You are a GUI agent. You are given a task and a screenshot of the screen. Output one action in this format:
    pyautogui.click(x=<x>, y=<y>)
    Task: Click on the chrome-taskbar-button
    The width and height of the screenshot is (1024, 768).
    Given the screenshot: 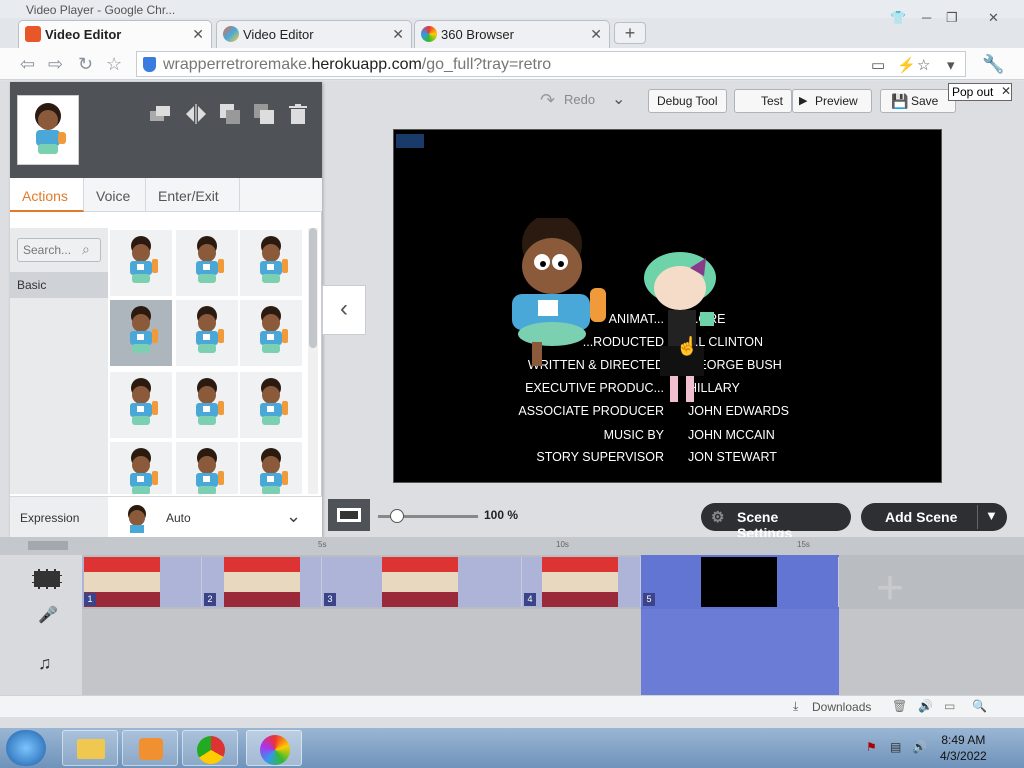 What is the action you would take?
    pyautogui.click(x=210, y=748)
    